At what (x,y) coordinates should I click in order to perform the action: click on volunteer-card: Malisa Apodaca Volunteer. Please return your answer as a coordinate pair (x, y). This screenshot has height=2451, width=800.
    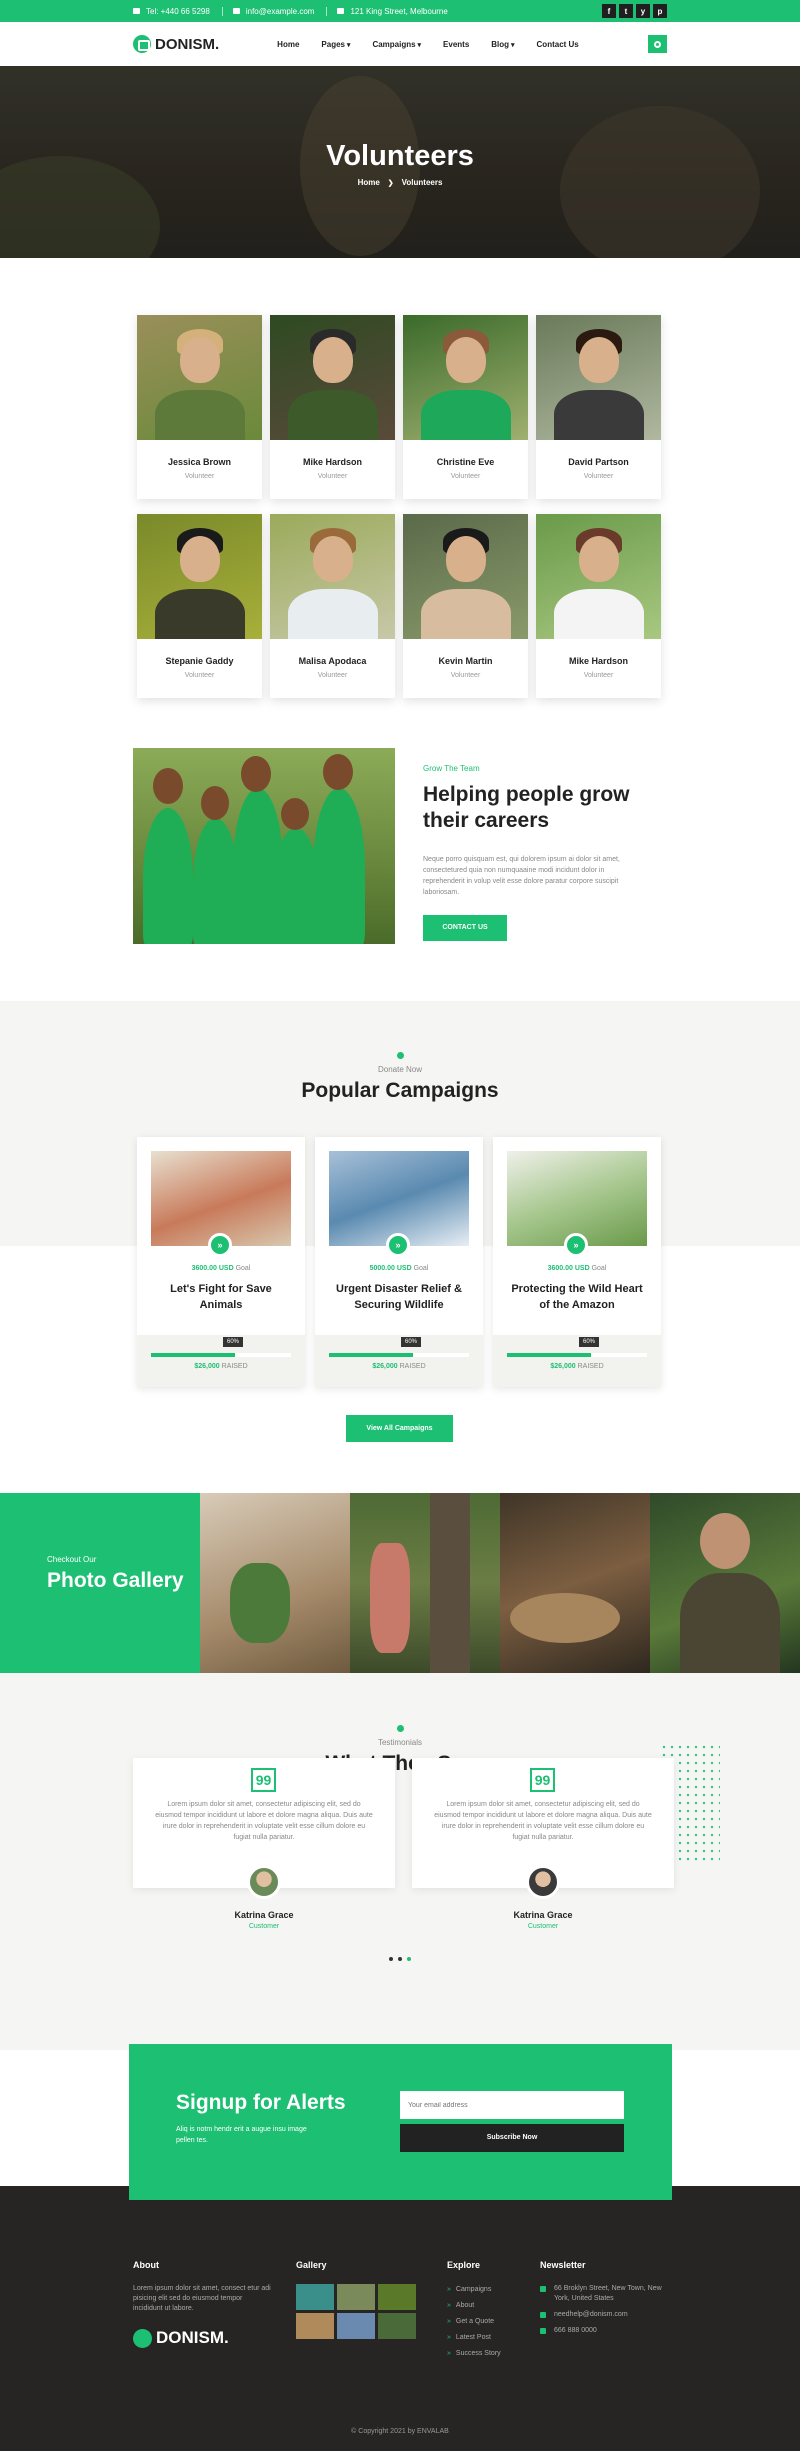
    Looking at the image, I should click on (332, 606).